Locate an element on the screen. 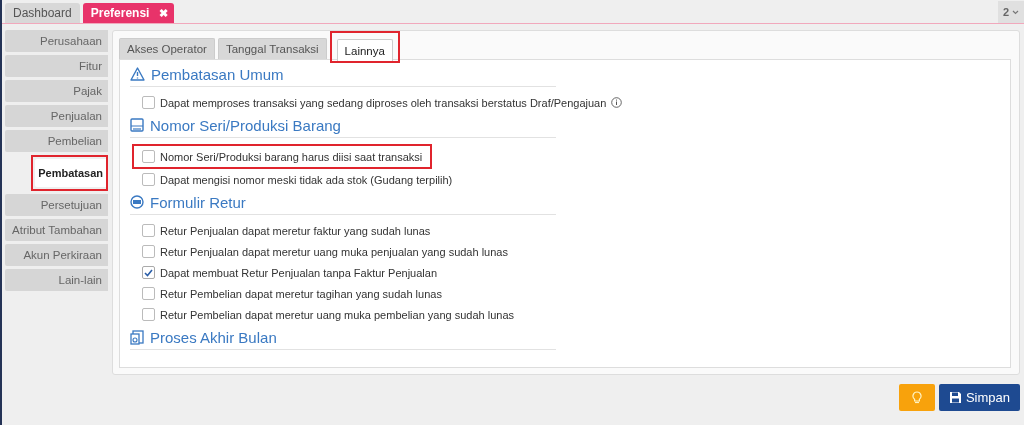  tip-button is located at coordinates (917, 397).